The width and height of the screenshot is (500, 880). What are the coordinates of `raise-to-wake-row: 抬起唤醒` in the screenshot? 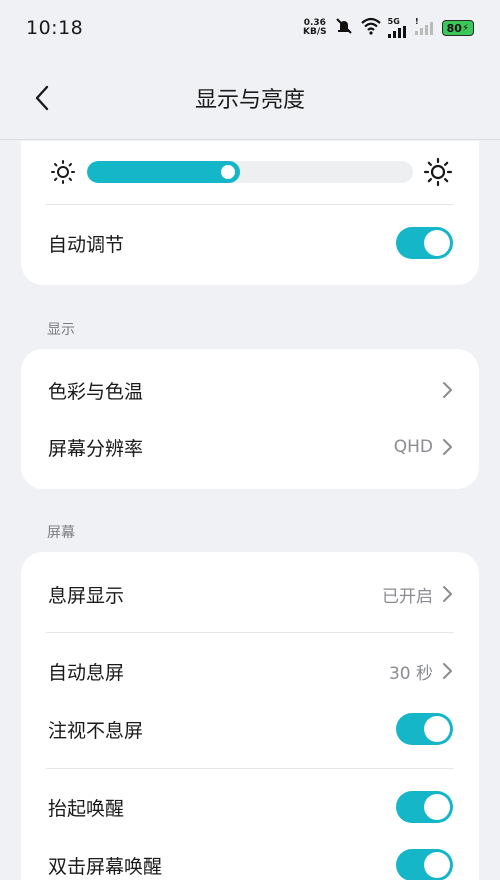 It's located at (250, 807).